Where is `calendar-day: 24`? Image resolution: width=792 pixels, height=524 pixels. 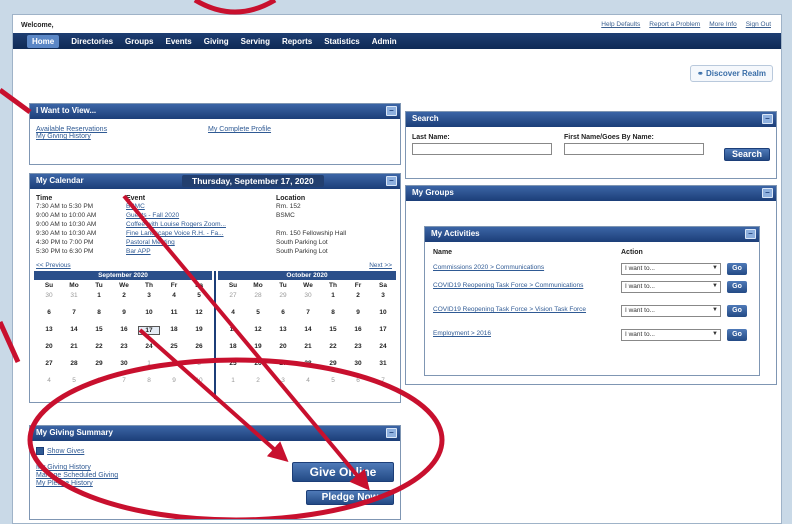 calendar-day: 24 is located at coordinates (149, 346).